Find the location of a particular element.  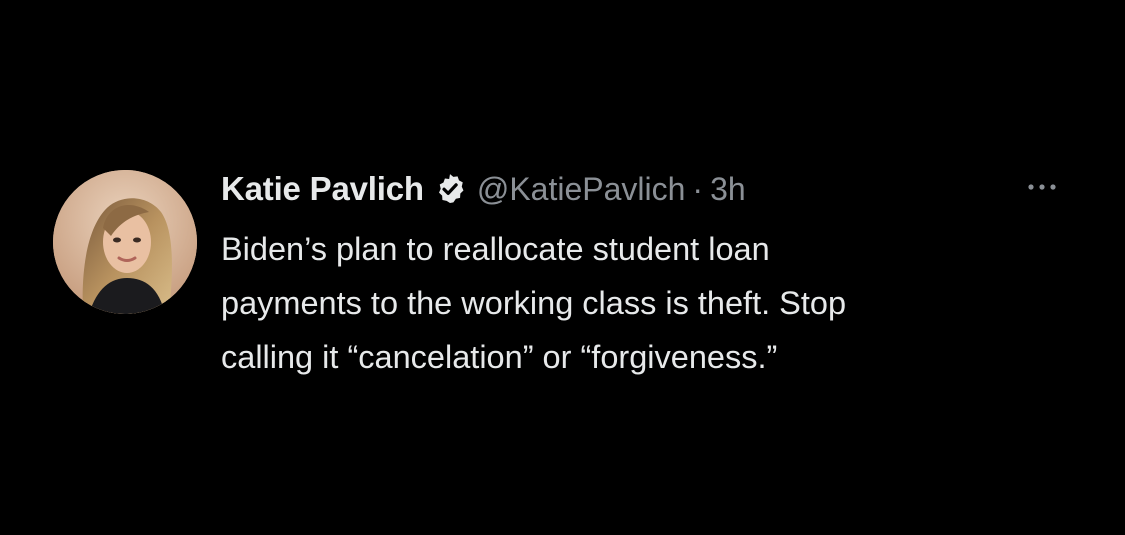

tweet-timestamp: 3h is located at coordinates (728, 189).